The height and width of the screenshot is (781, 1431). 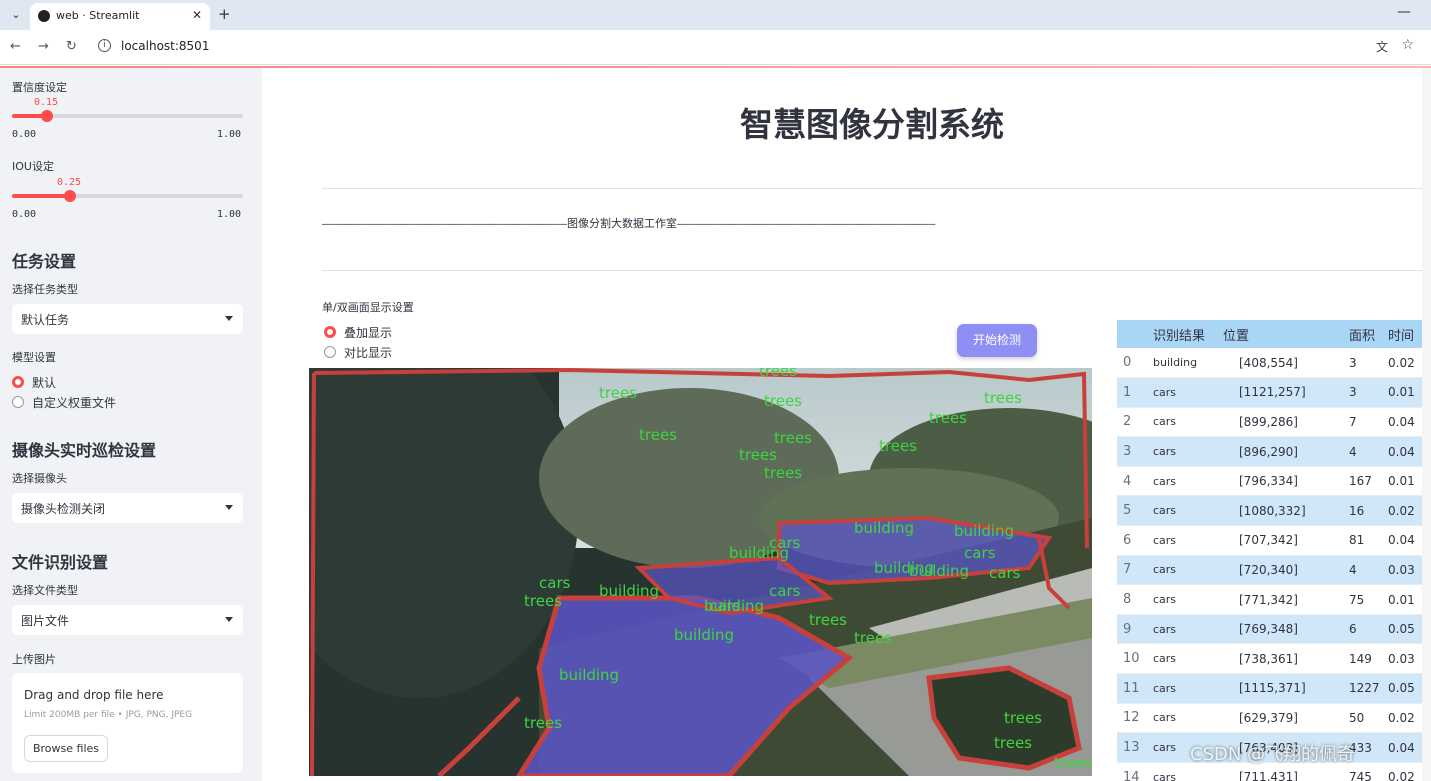 What do you see at coordinates (66, 748) in the screenshot?
I see `browse-files-button: Browse files` at bounding box center [66, 748].